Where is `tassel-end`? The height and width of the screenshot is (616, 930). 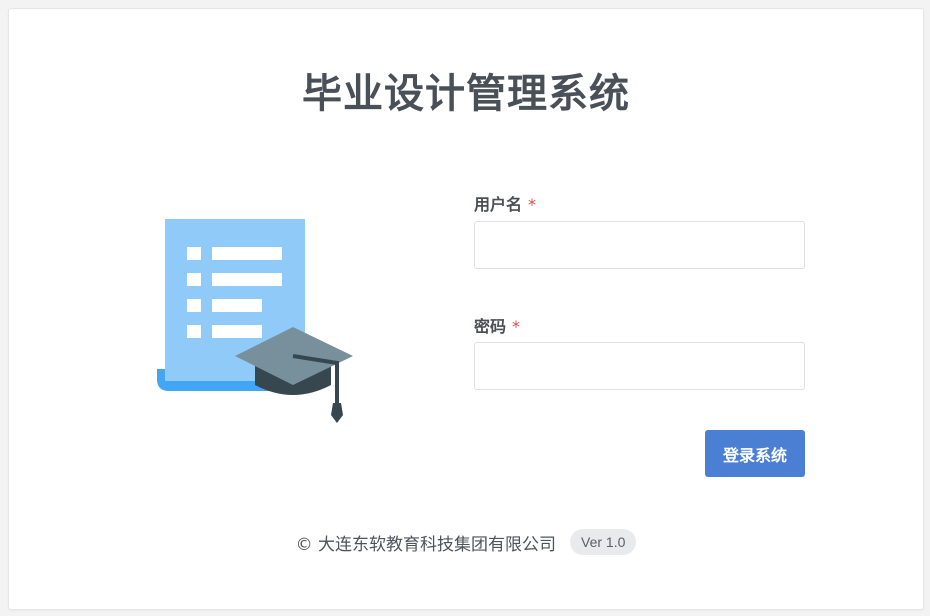 tassel-end is located at coordinates (337, 413).